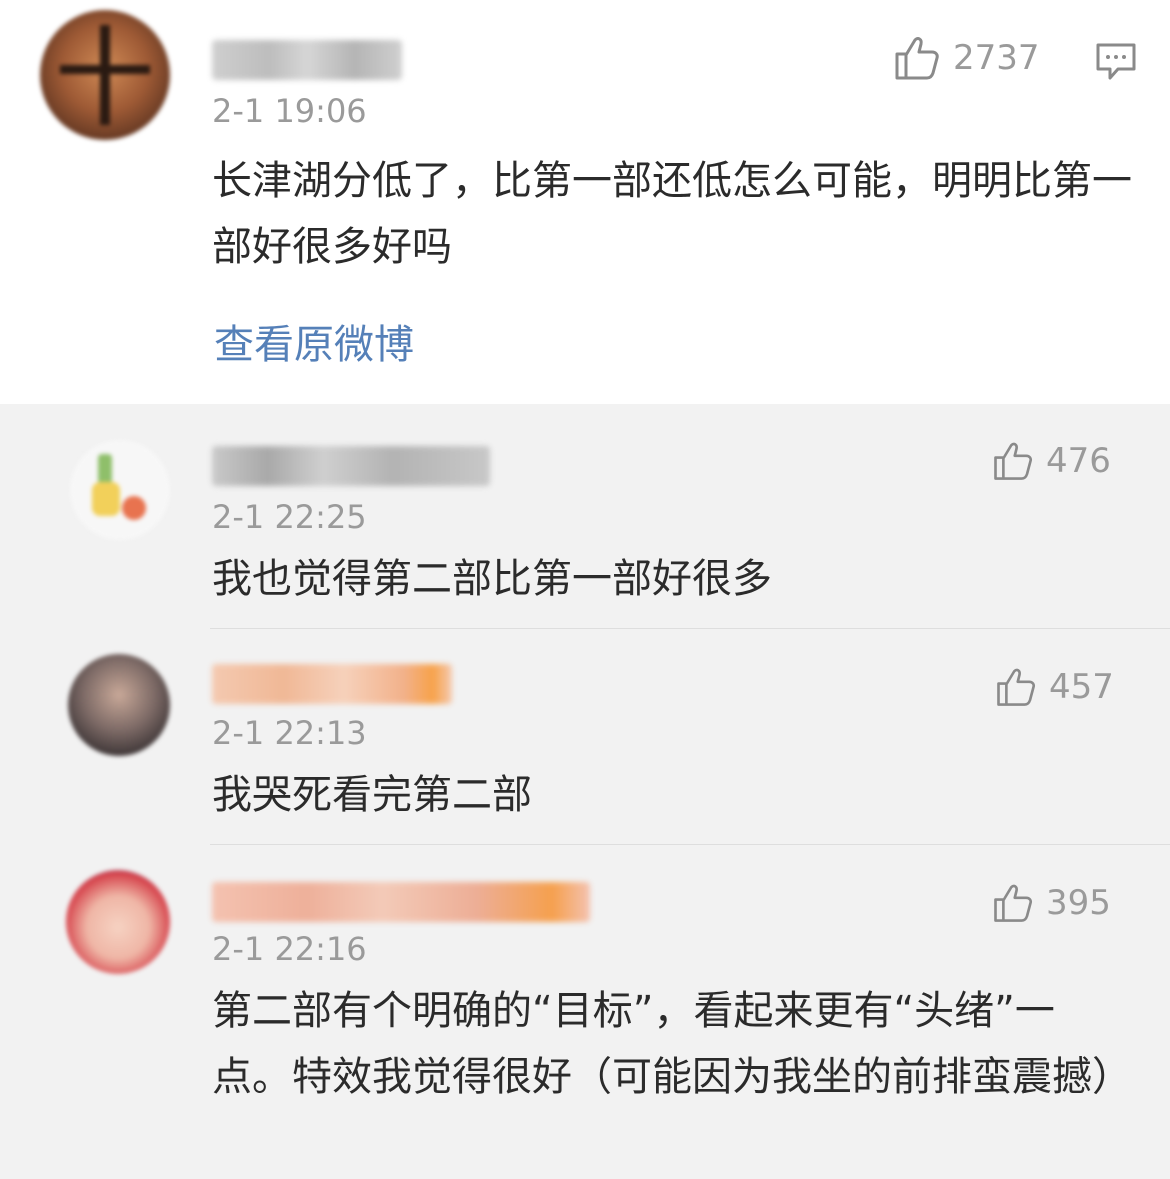 Image resolution: width=1170 pixels, height=1179 pixels. What do you see at coordinates (314, 341) in the screenshot?
I see `view-original-weibo-link: 查看原微博` at bounding box center [314, 341].